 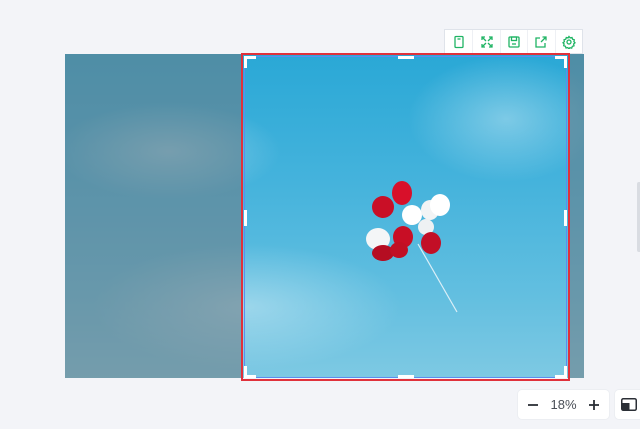 I want to click on crop-handle-top-right, so click(x=561, y=62).